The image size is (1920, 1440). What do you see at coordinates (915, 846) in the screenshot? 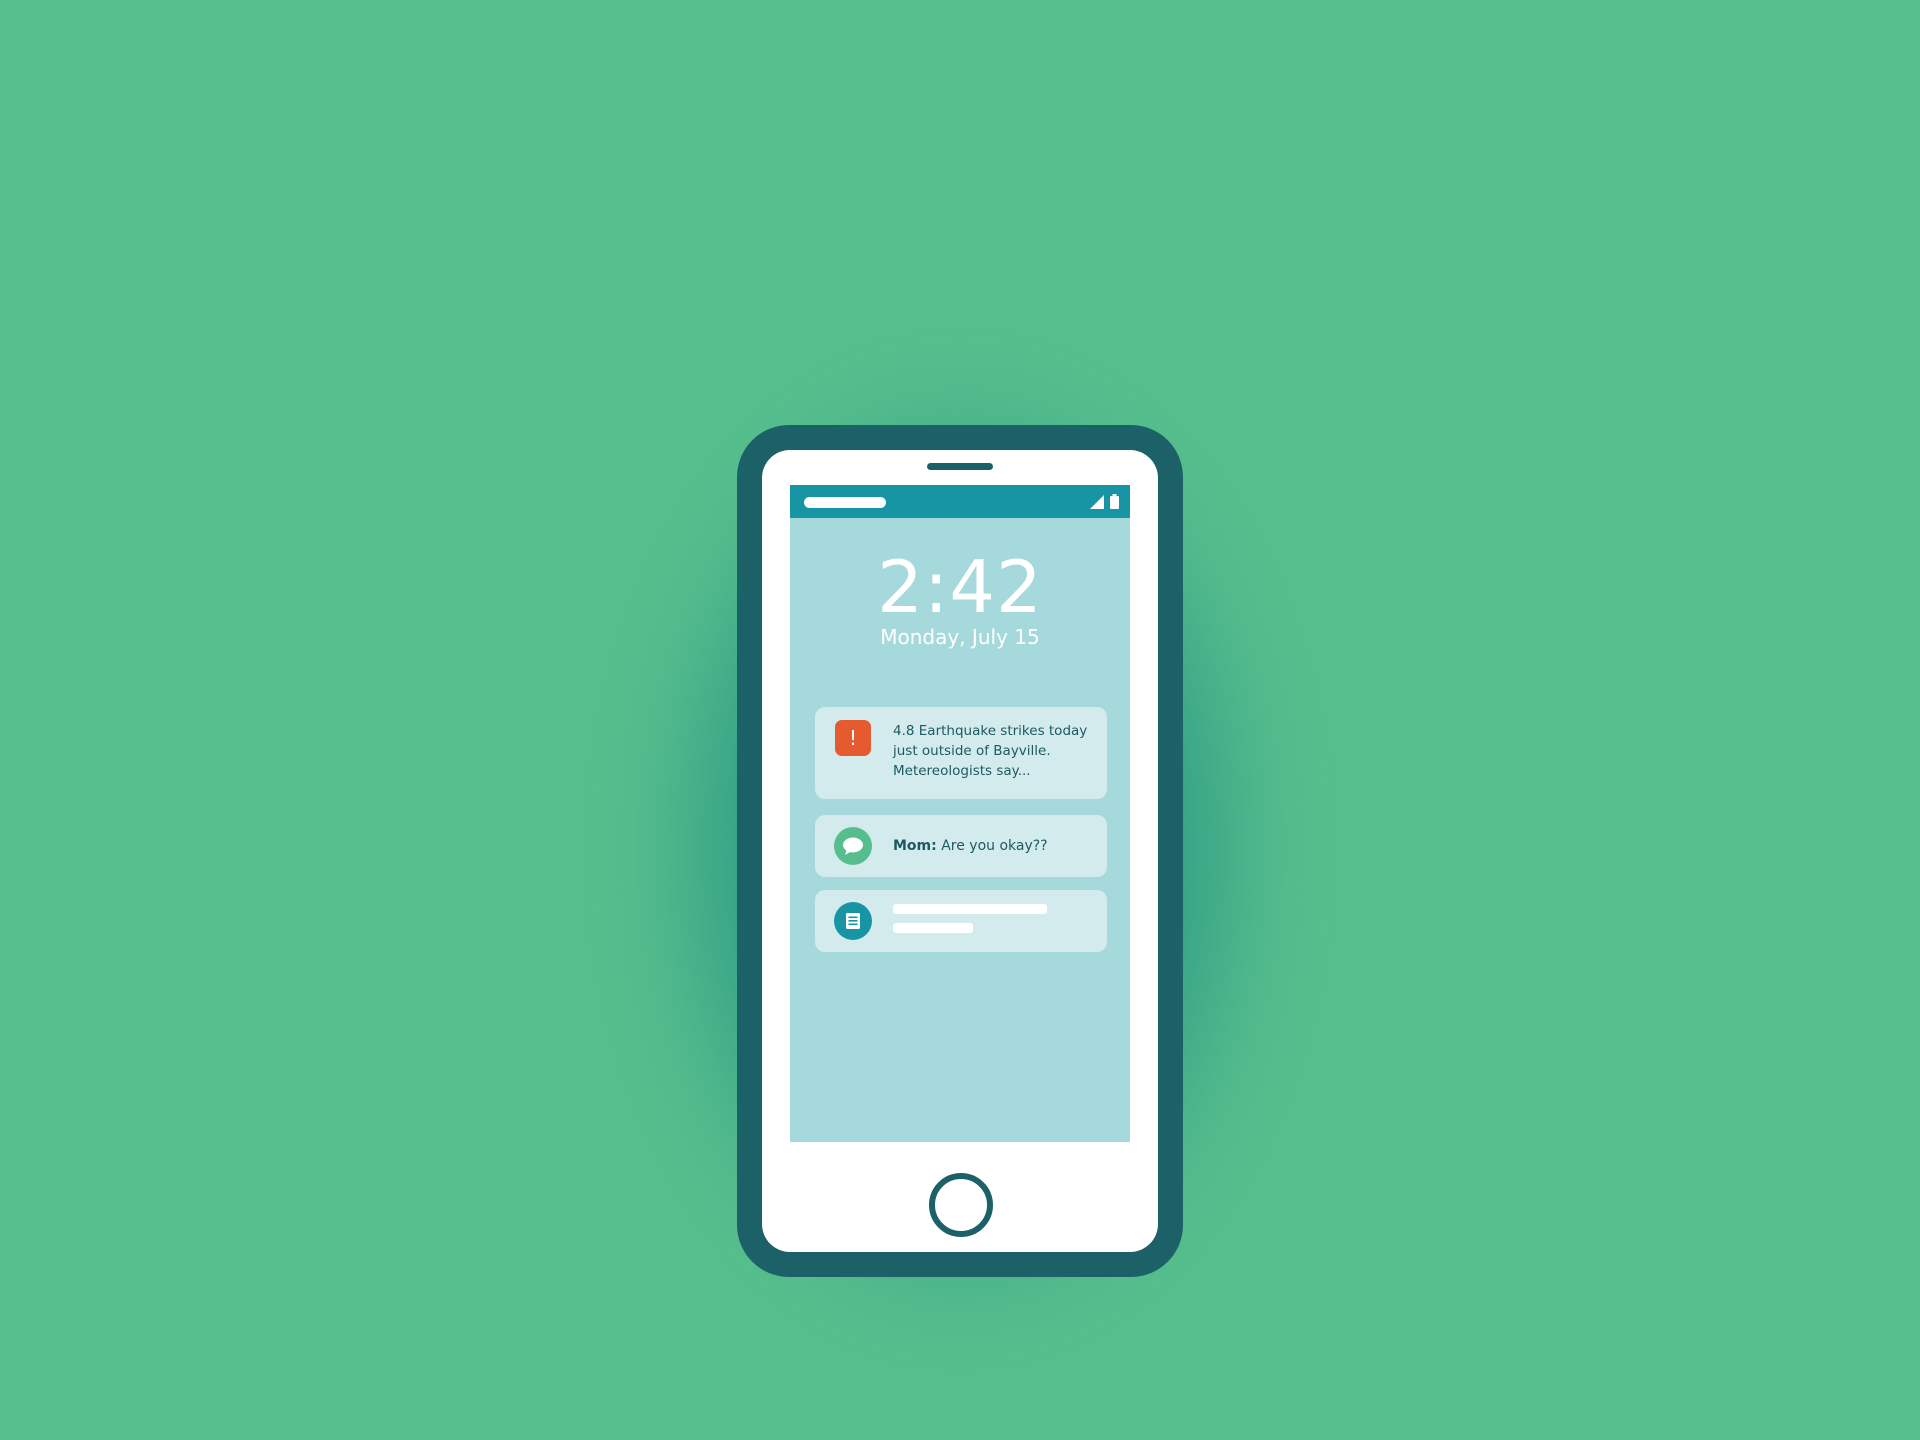
I see `message-sender: Mom:` at bounding box center [915, 846].